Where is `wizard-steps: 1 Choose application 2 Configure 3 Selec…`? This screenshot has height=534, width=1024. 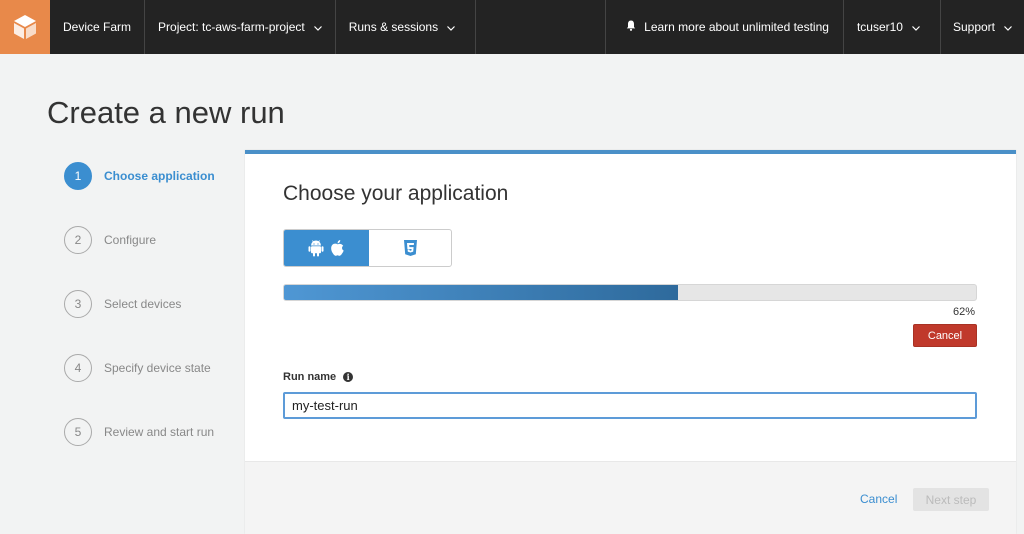 wizard-steps: 1 Choose application 2 Configure 3 Selec… is located at coordinates (139, 322).